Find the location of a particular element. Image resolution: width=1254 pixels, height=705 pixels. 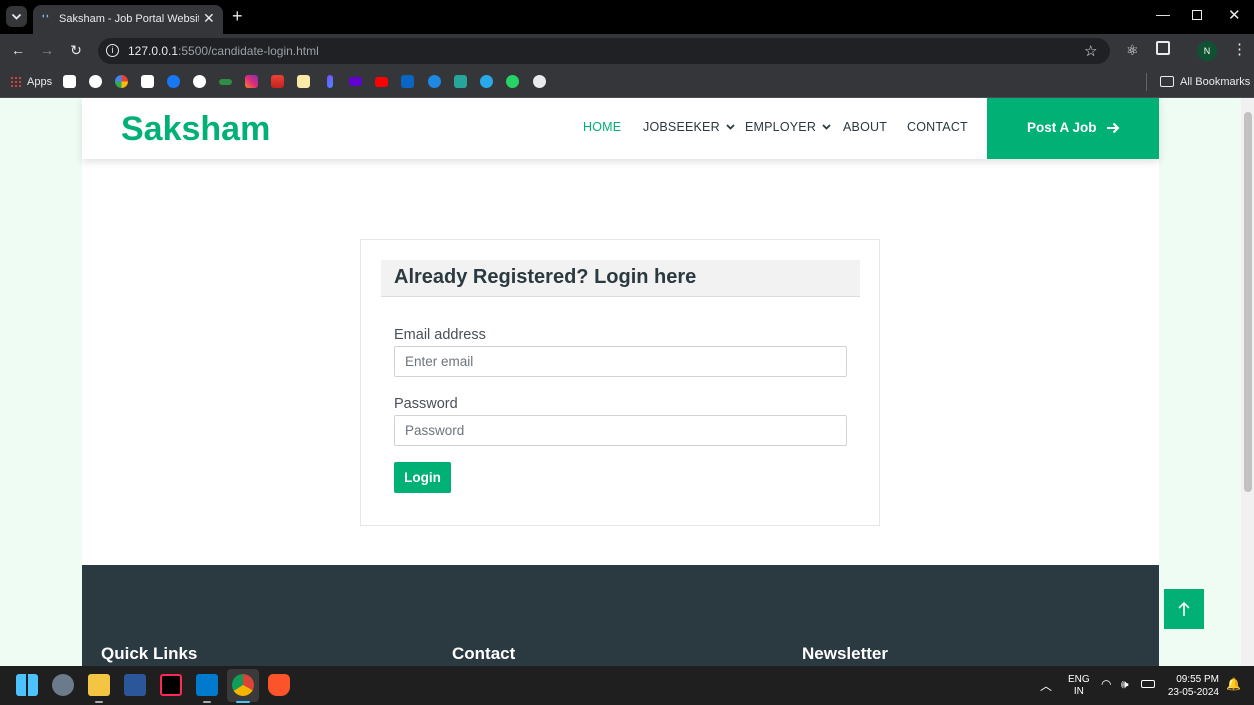

settings-app-icon is located at coordinates (63, 685).